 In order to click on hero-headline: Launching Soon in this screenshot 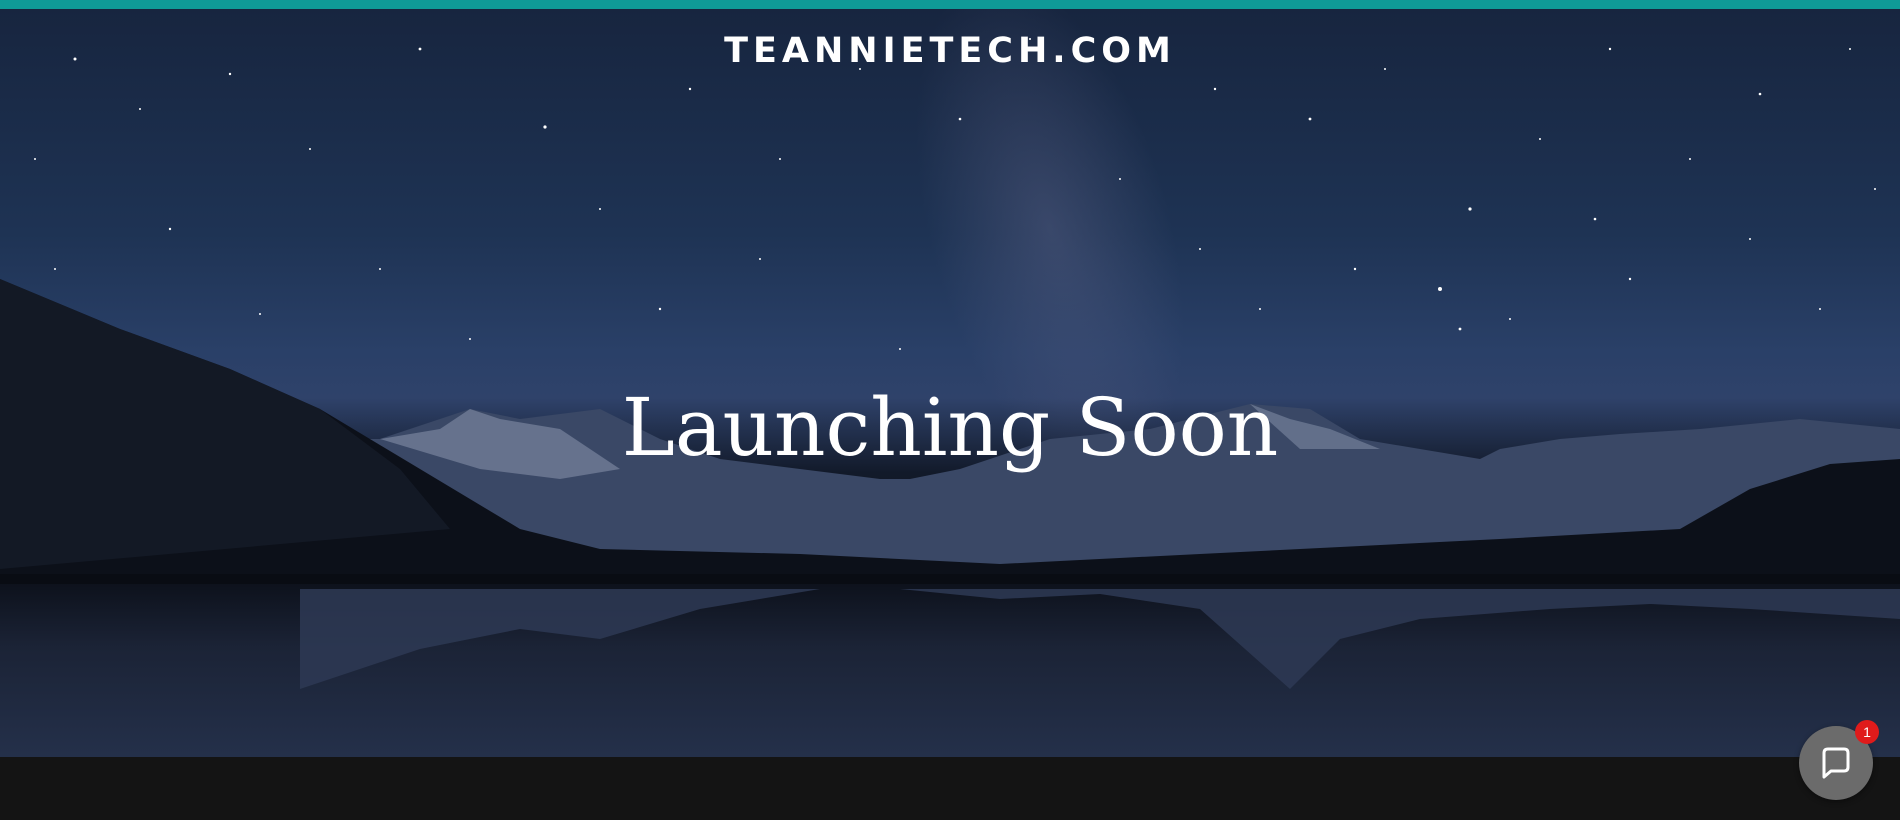, I will do `click(950, 427)`.